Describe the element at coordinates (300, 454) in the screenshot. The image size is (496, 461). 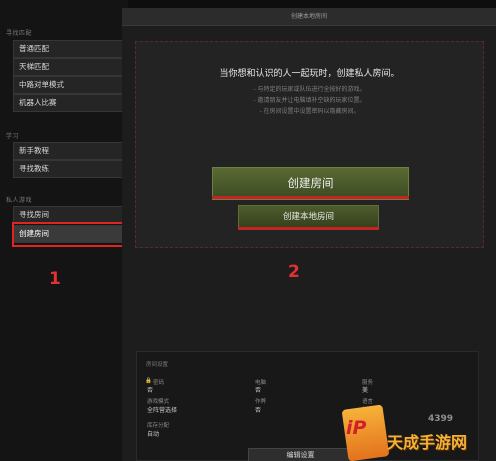
I see `edit-settings-button: 编辑设置` at that location.